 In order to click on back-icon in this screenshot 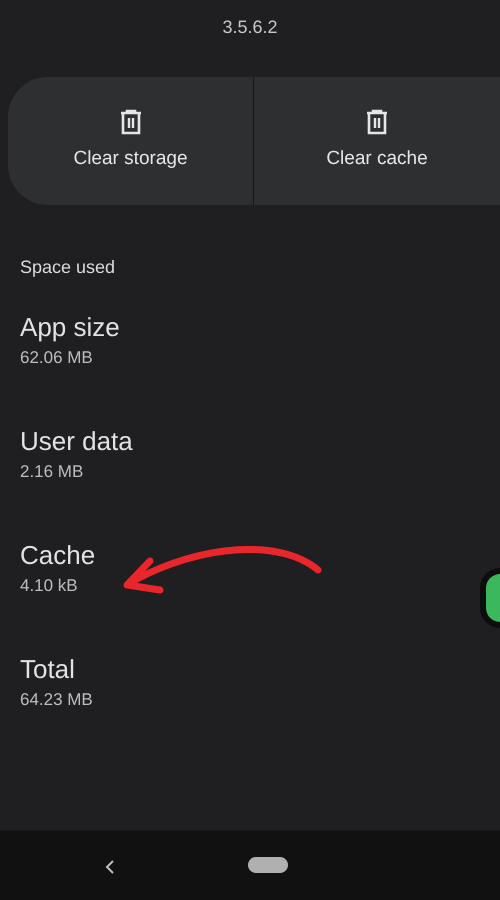, I will do `click(110, 867)`.